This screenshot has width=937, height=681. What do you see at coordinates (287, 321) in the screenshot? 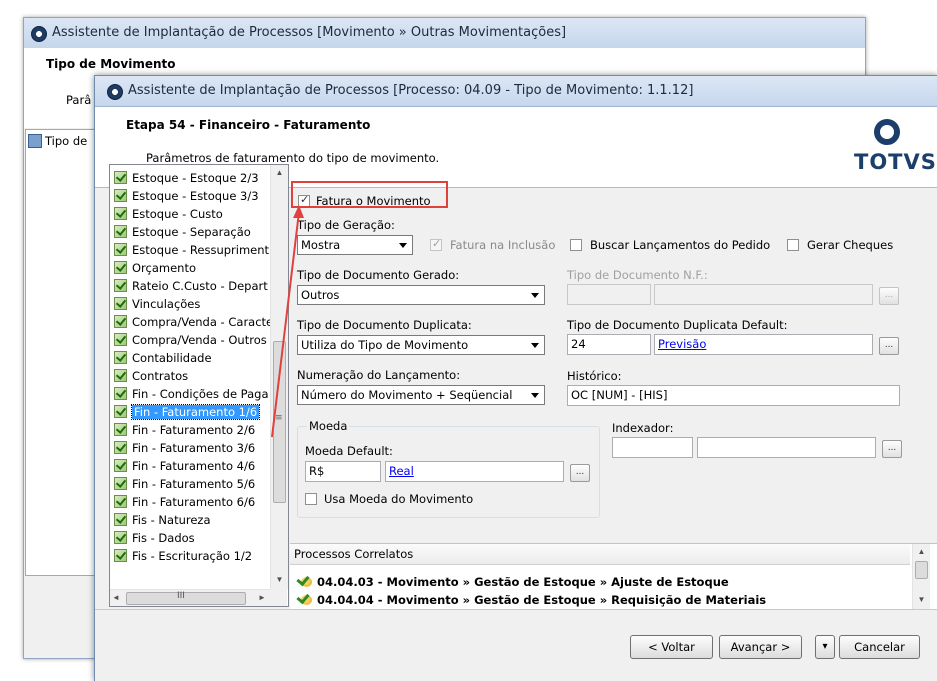
I see `annotation-arrow` at bounding box center [287, 321].